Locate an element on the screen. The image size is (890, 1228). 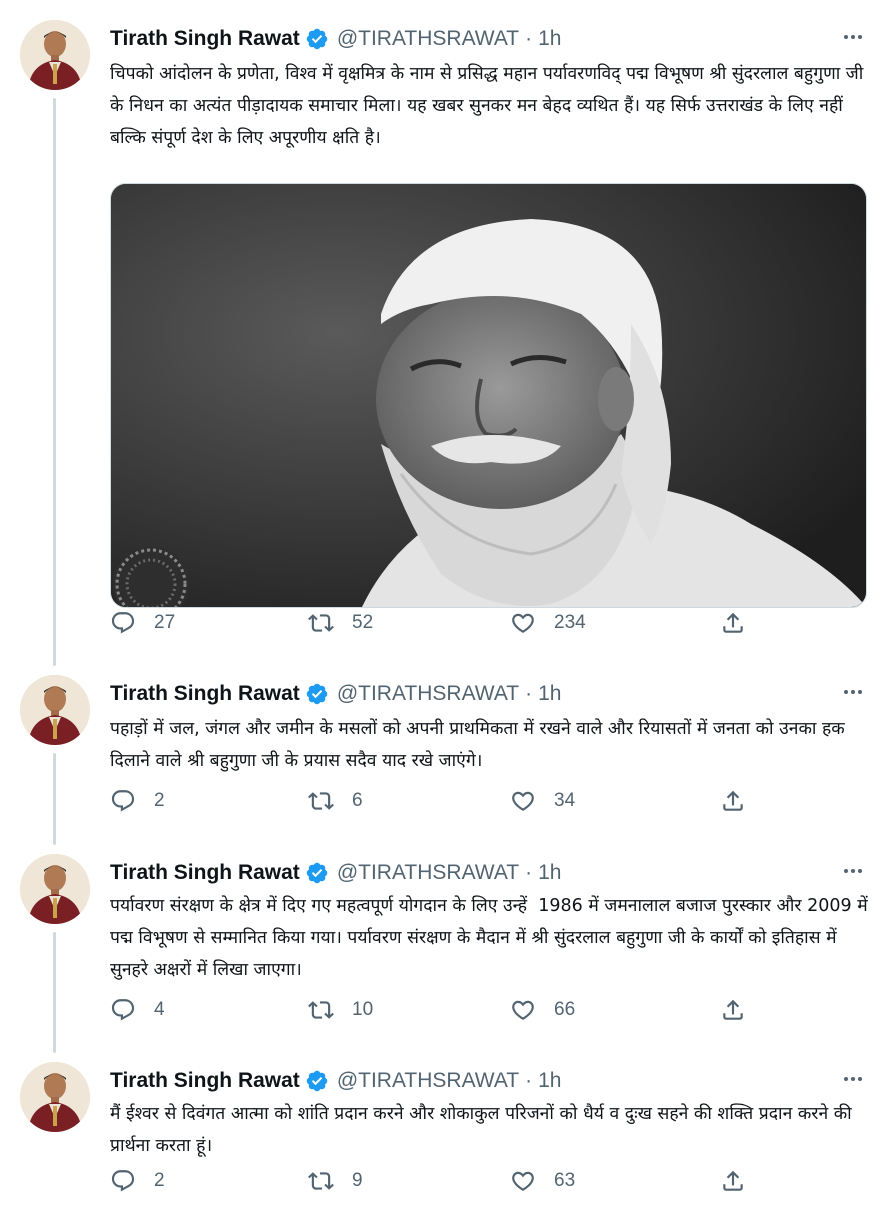
tweet-actions: 2 6 34 is located at coordinates (435, 801).